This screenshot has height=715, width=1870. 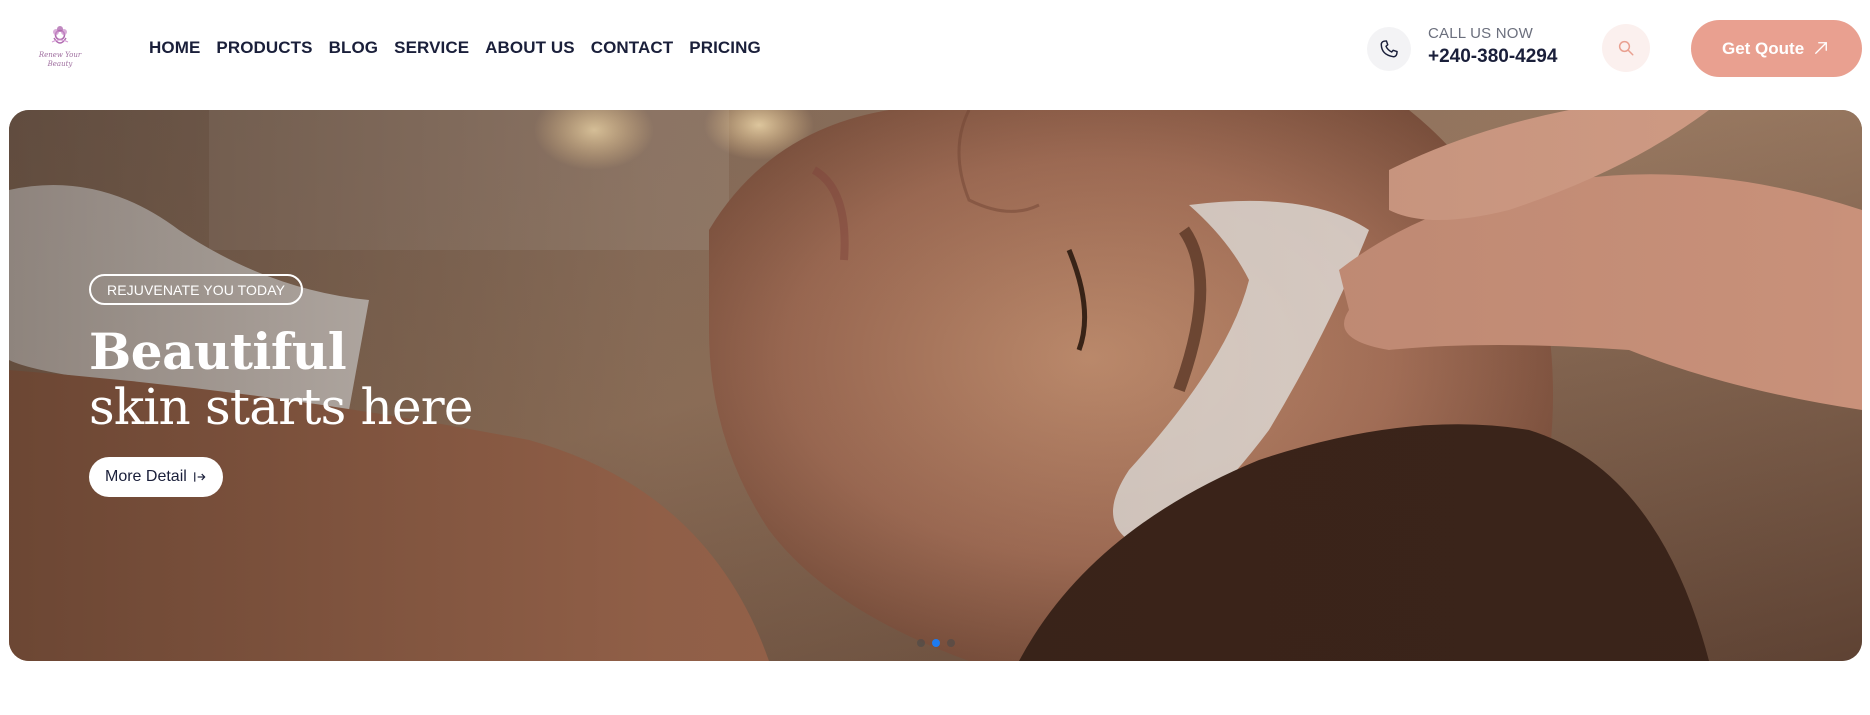 What do you see at coordinates (174, 48) in the screenshot?
I see `nav-item-home: HOME` at bounding box center [174, 48].